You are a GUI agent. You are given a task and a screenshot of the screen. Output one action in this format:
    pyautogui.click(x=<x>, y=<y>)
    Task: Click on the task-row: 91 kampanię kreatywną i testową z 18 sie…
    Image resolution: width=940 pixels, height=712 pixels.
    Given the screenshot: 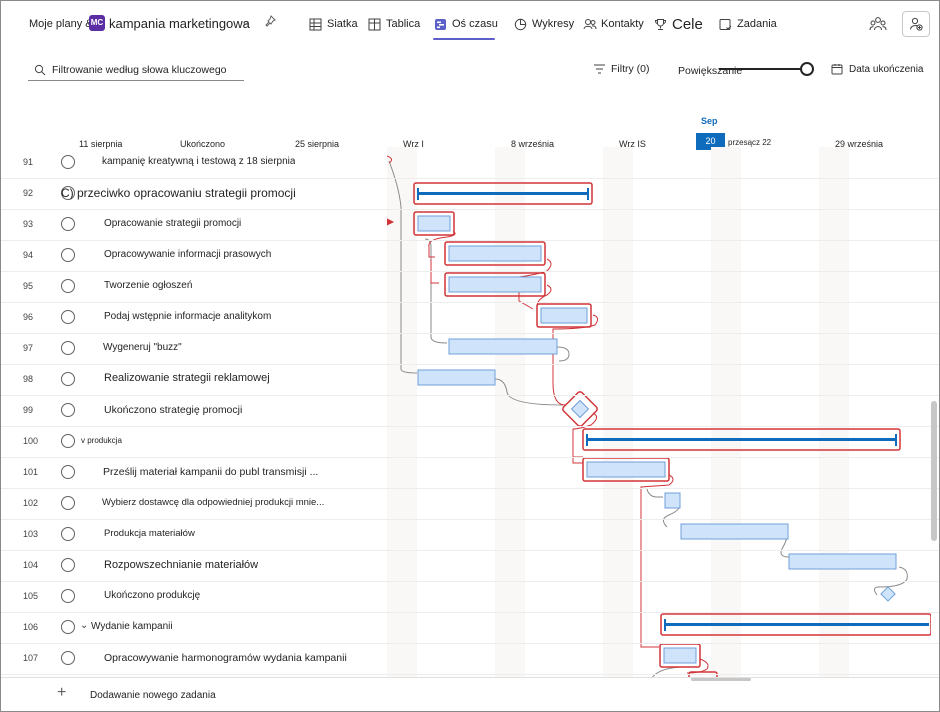 What is the action you would take?
    pyautogui.click(x=194, y=162)
    